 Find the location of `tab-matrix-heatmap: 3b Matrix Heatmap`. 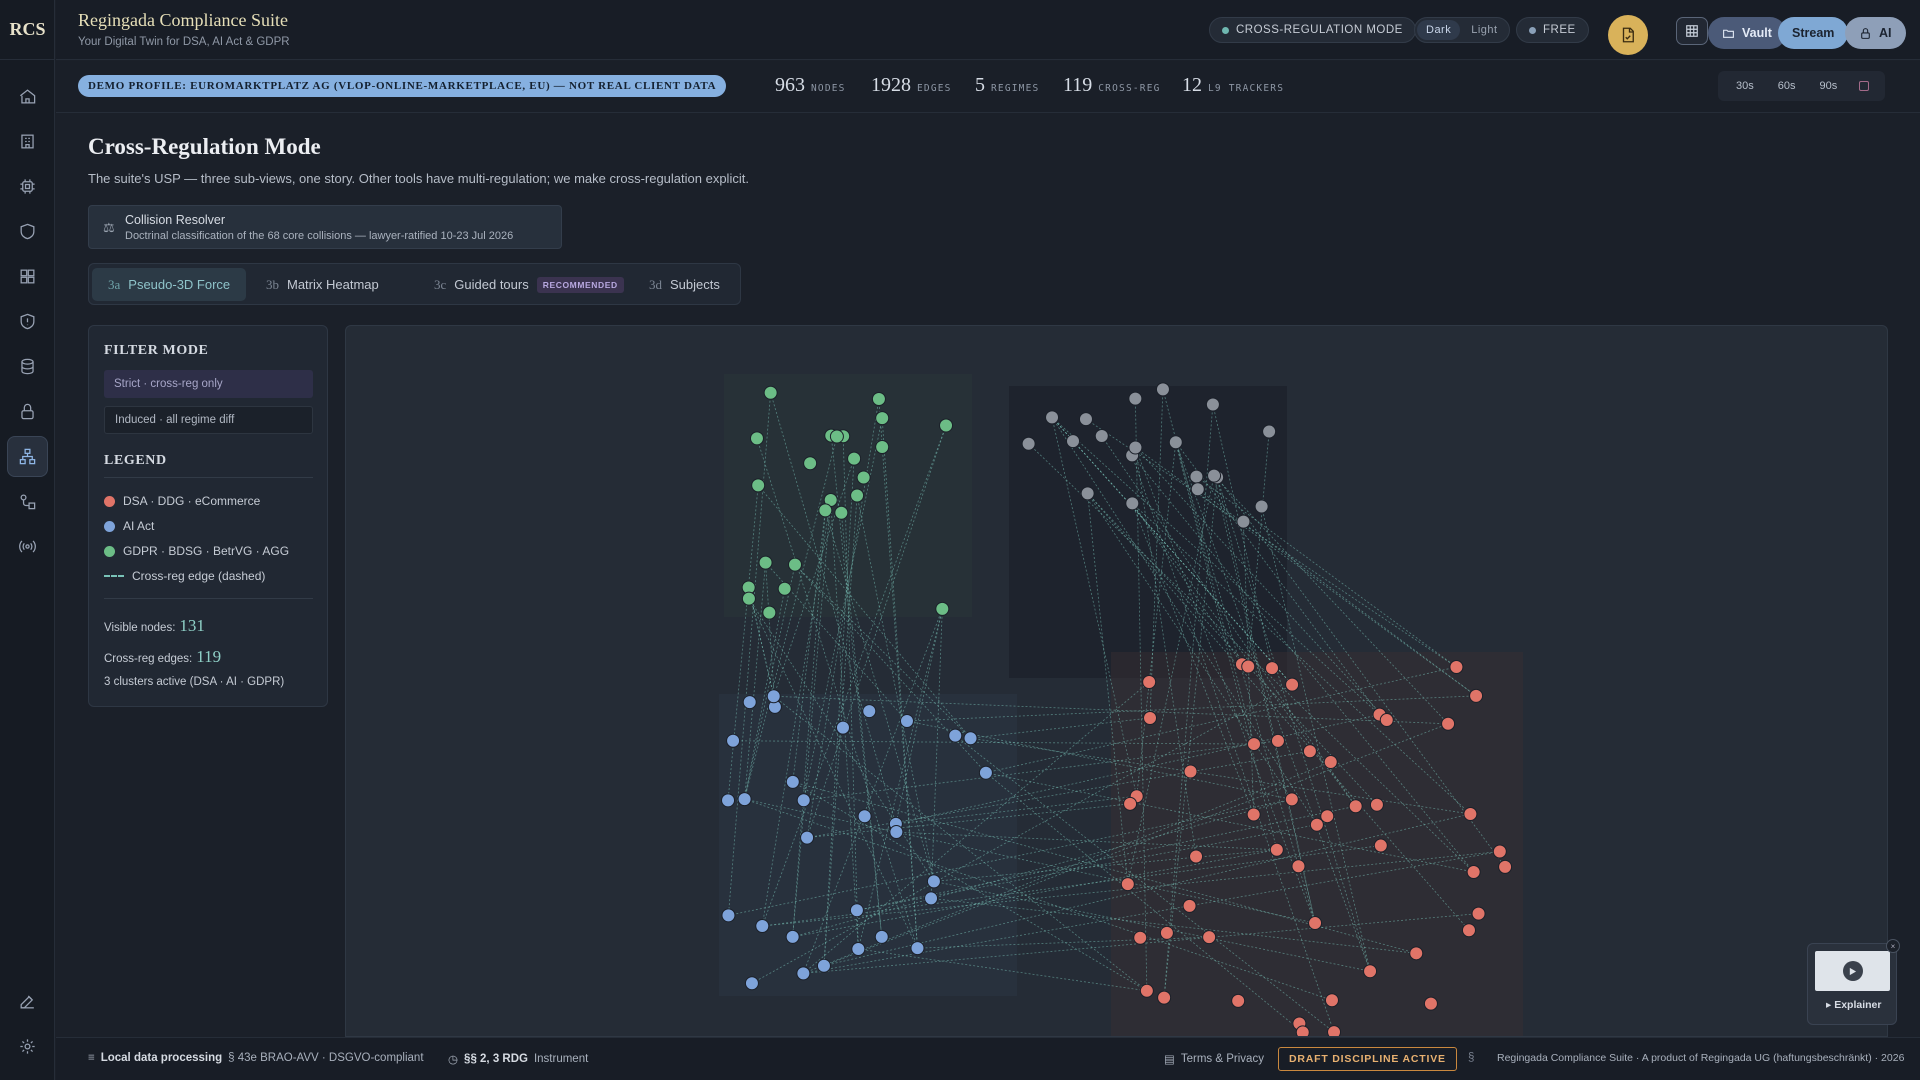

tab-matrix-heatmap: 3b Matrix Heatmap is located at coordinates (322, 284).